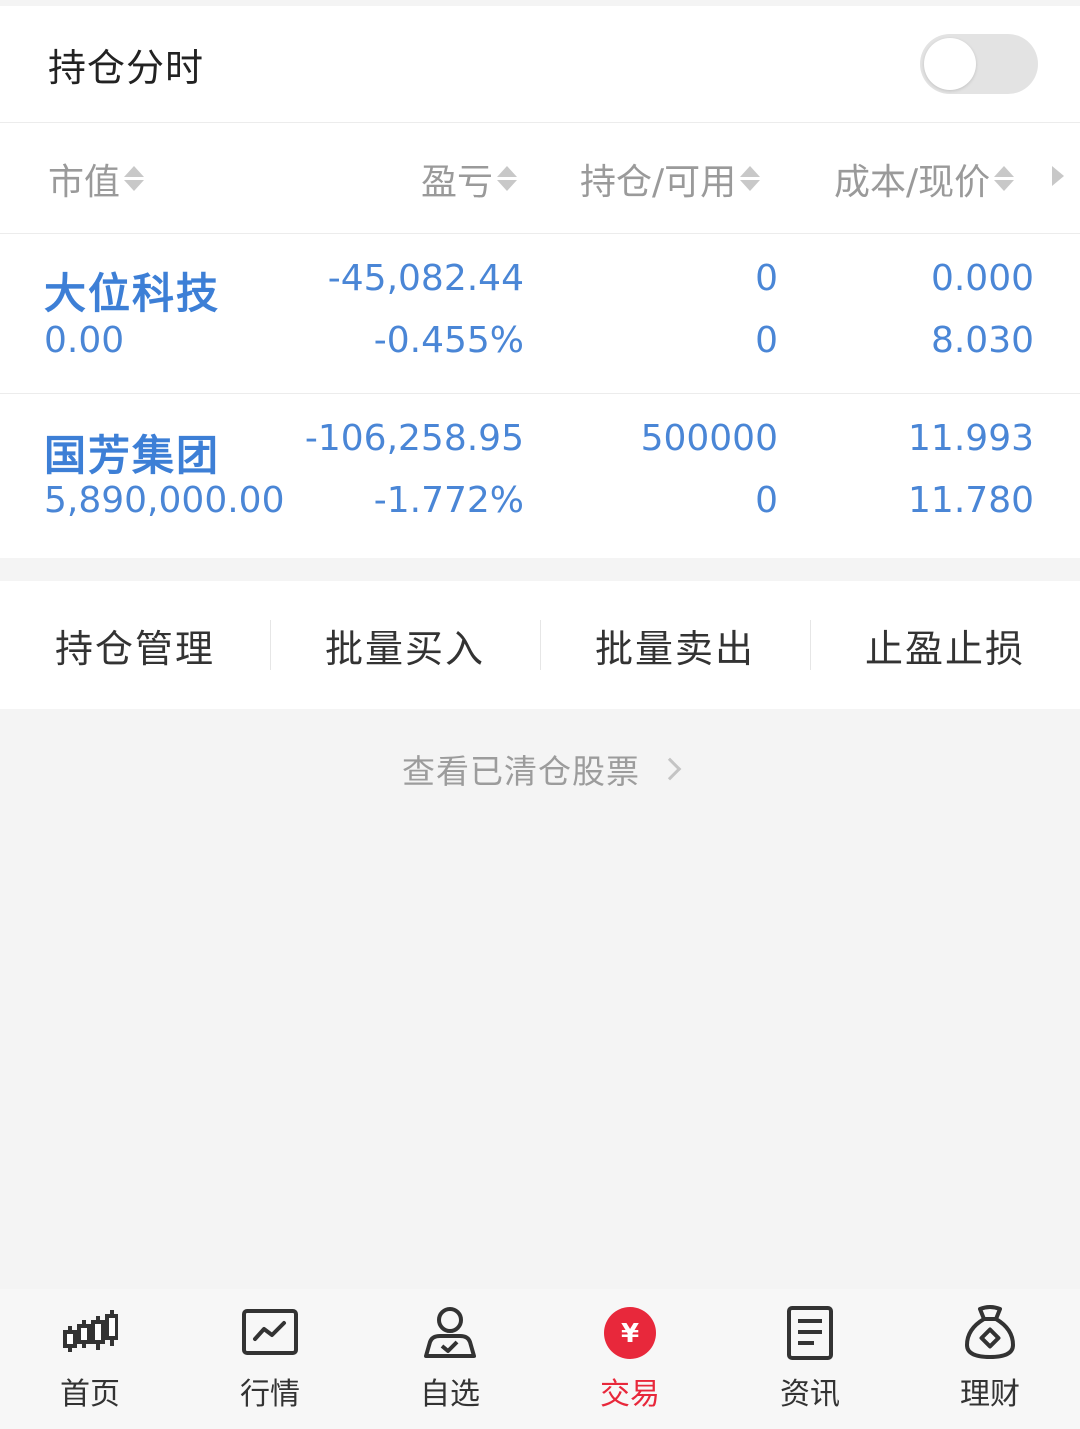 The width and height of the screenshot is (1080, 1429). Describe the element at coordinates (912, 182) in the screenshot. I see `header-cost-price: 成本/现价` at that location.